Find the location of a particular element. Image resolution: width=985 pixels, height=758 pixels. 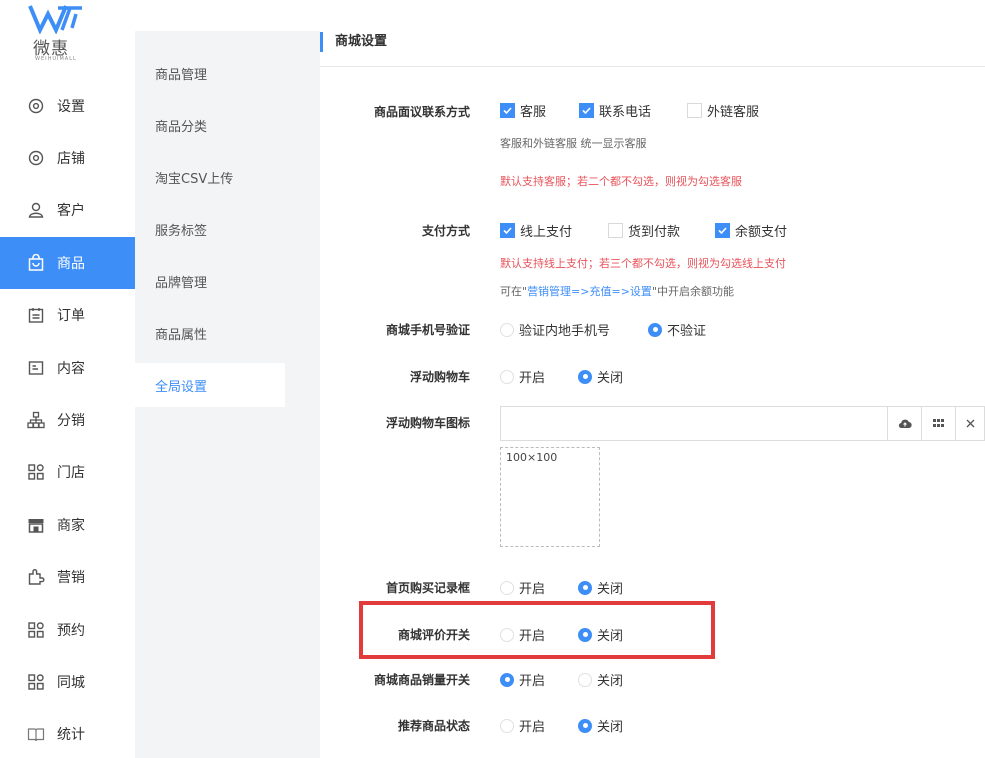

annotation-highlight-box is located at coordinates (537, 630).